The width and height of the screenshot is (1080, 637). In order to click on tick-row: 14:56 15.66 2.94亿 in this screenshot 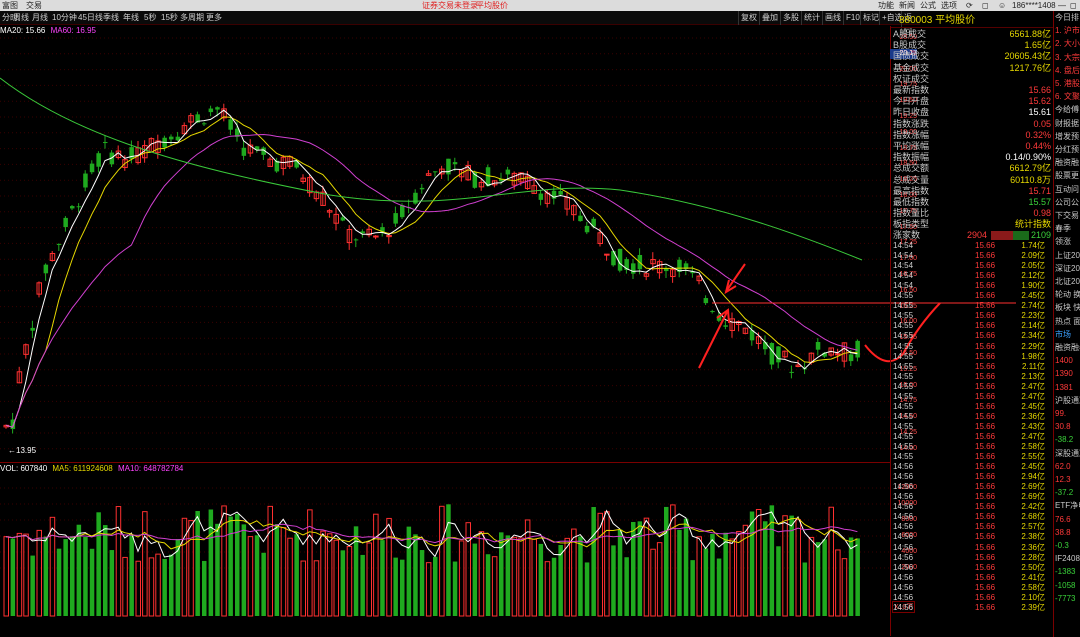, I will do `click(973, 477)`.